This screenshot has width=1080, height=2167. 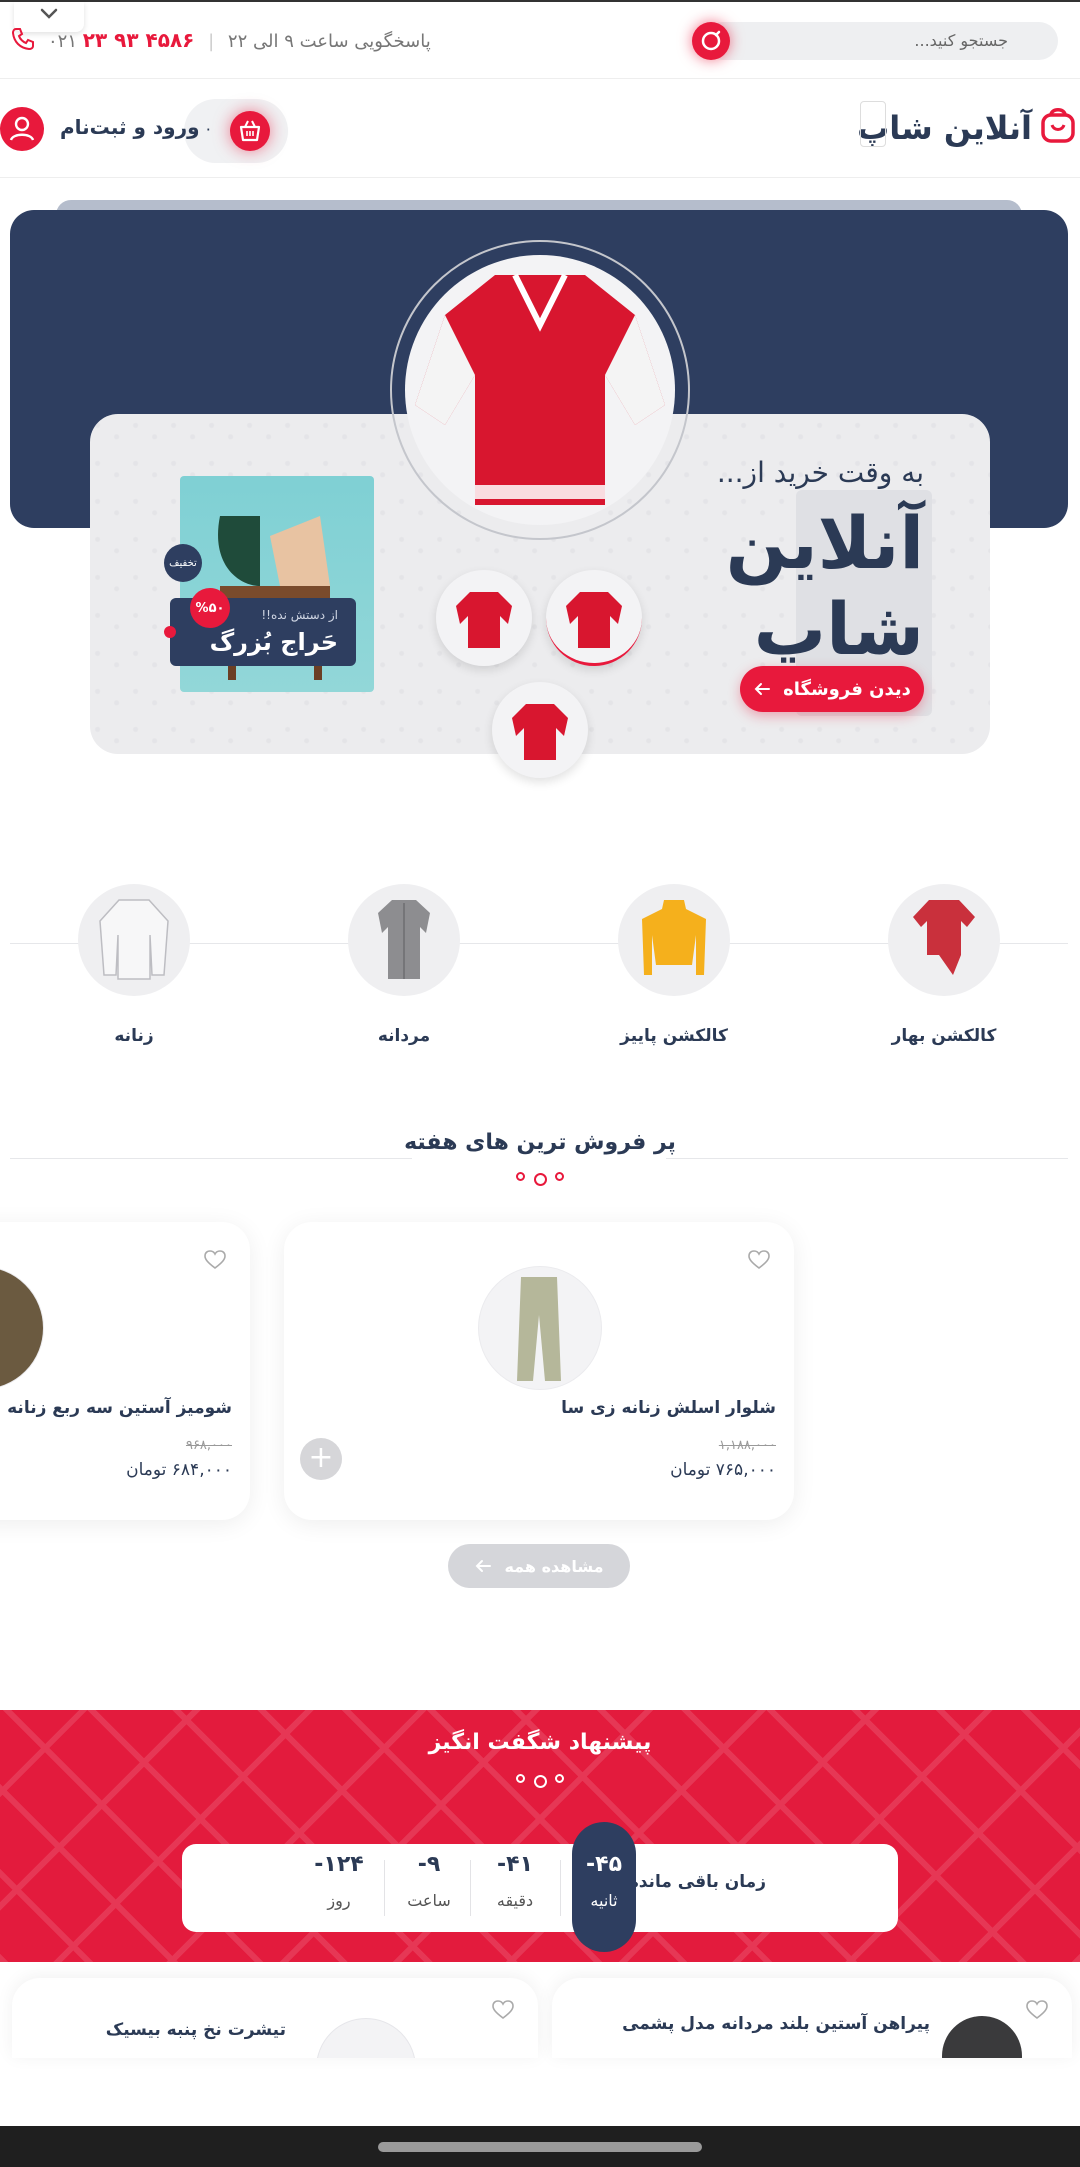 I want to click on category-men-label: مردانه, so click(x=404, y=1036).